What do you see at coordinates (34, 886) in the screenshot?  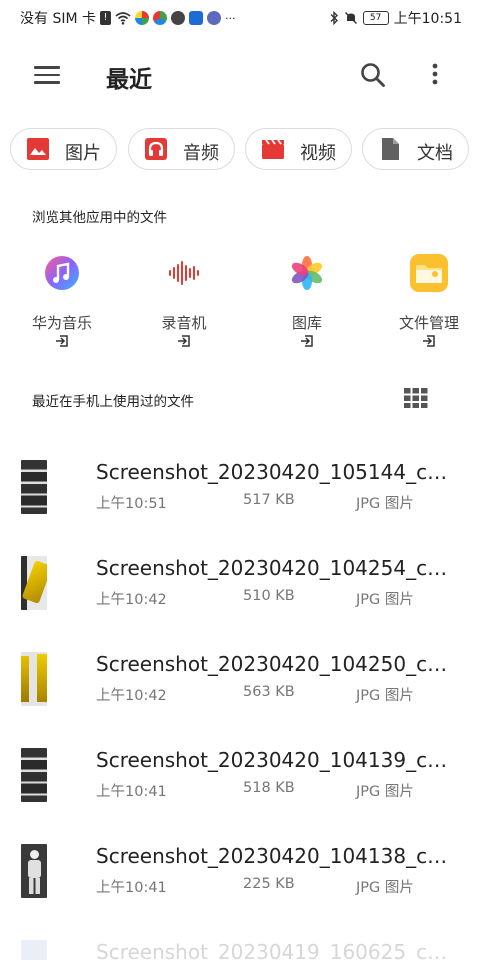 I see `thumb-robot-legs` at bounding box center [34, 886].